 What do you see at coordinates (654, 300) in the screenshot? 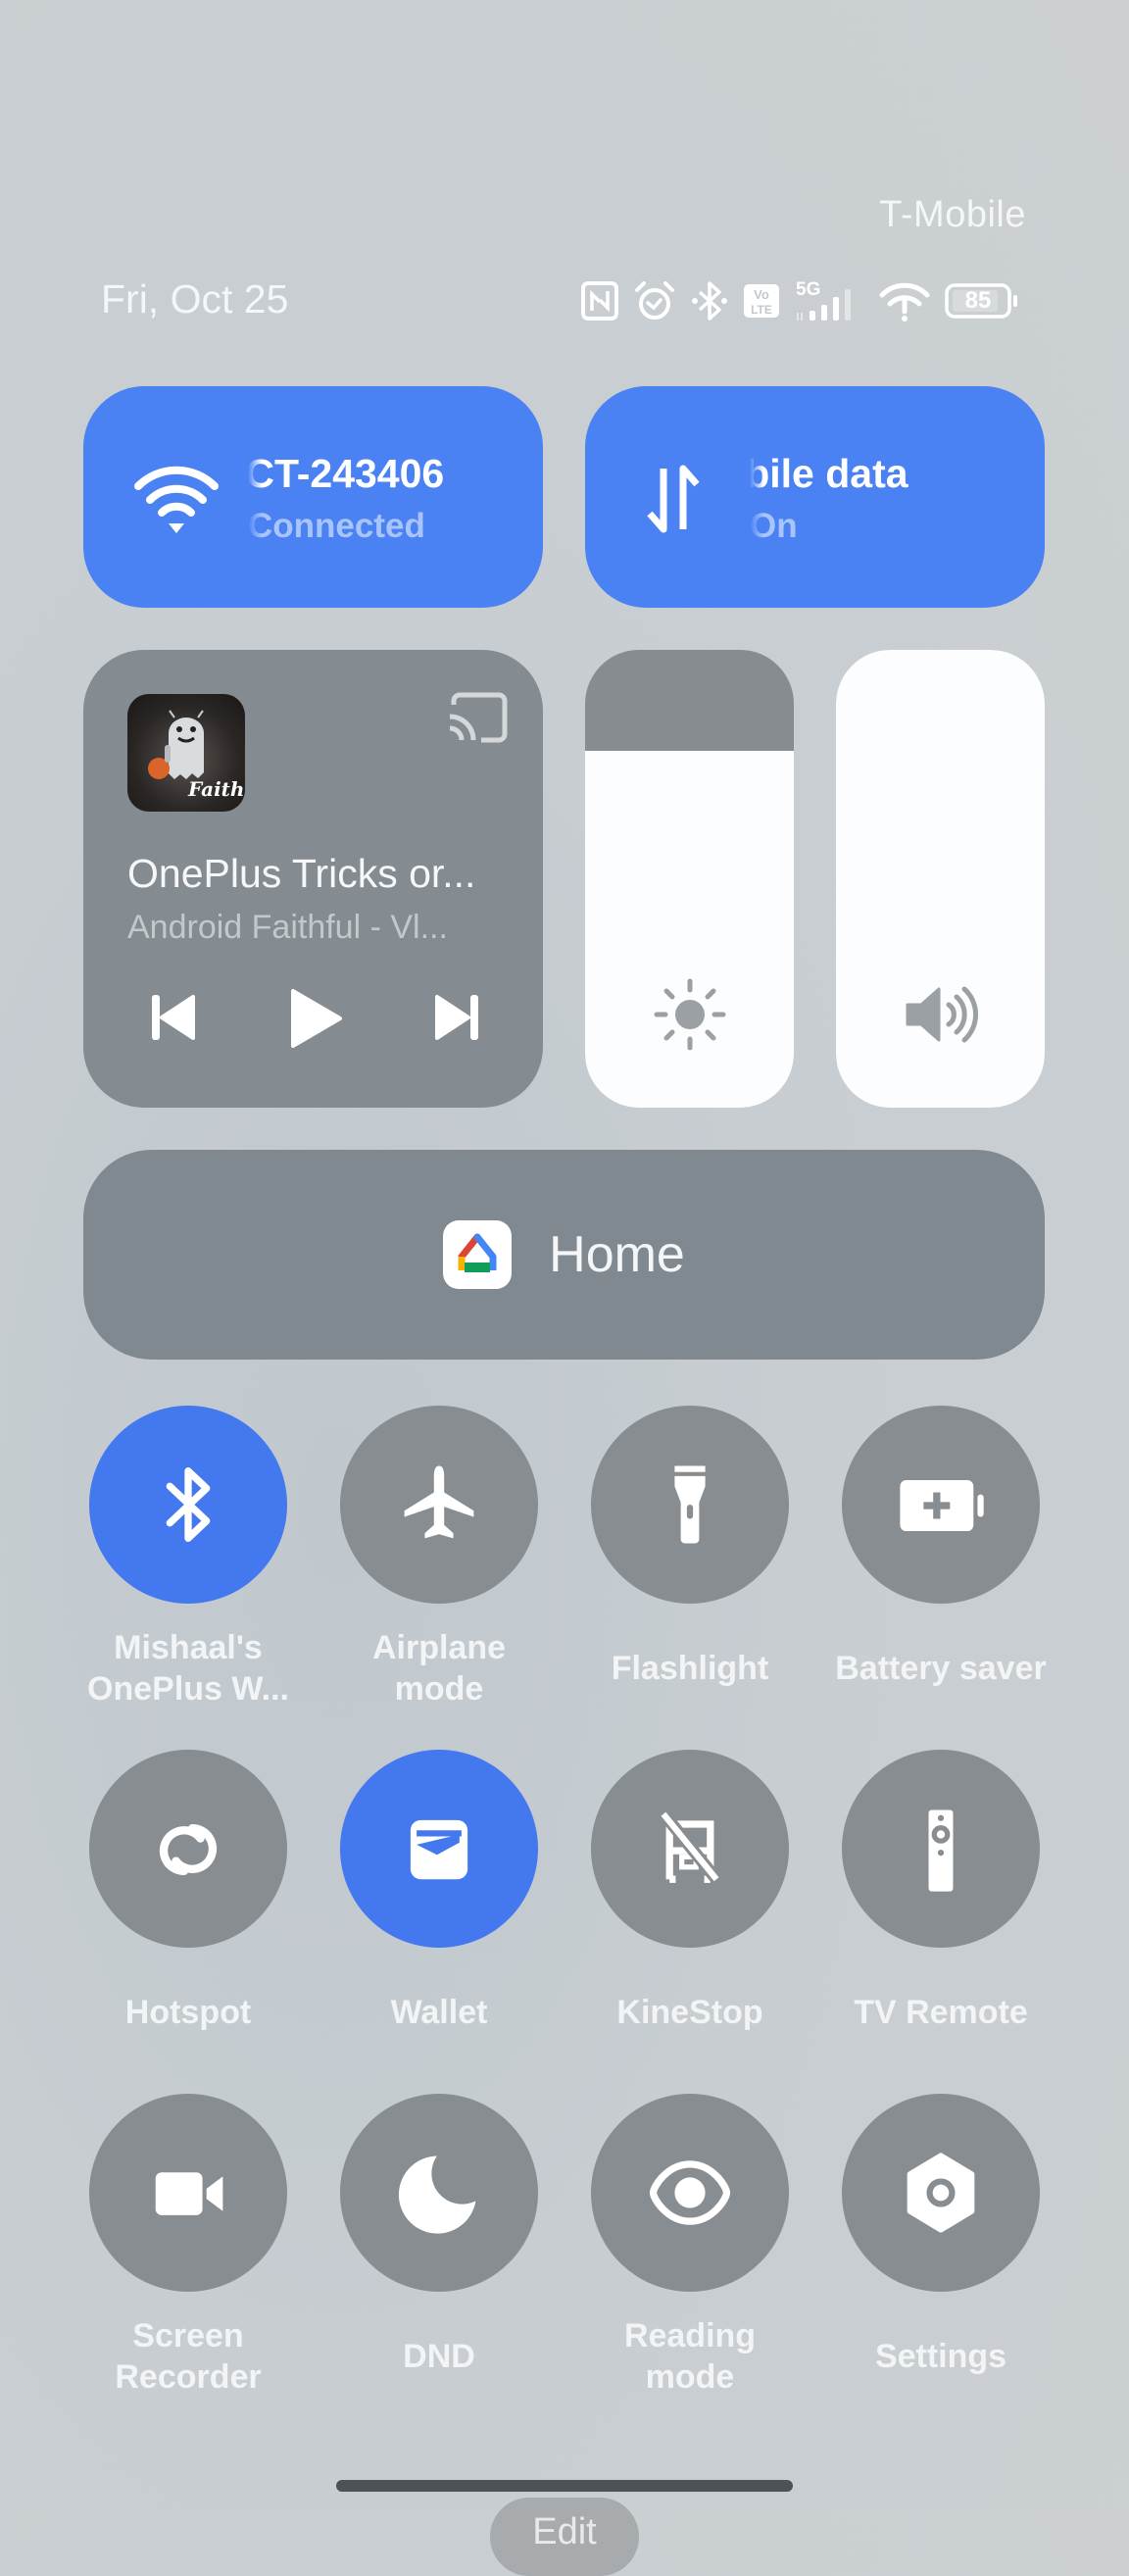
I see `alarm-icon` at bounding box center [654, 300].